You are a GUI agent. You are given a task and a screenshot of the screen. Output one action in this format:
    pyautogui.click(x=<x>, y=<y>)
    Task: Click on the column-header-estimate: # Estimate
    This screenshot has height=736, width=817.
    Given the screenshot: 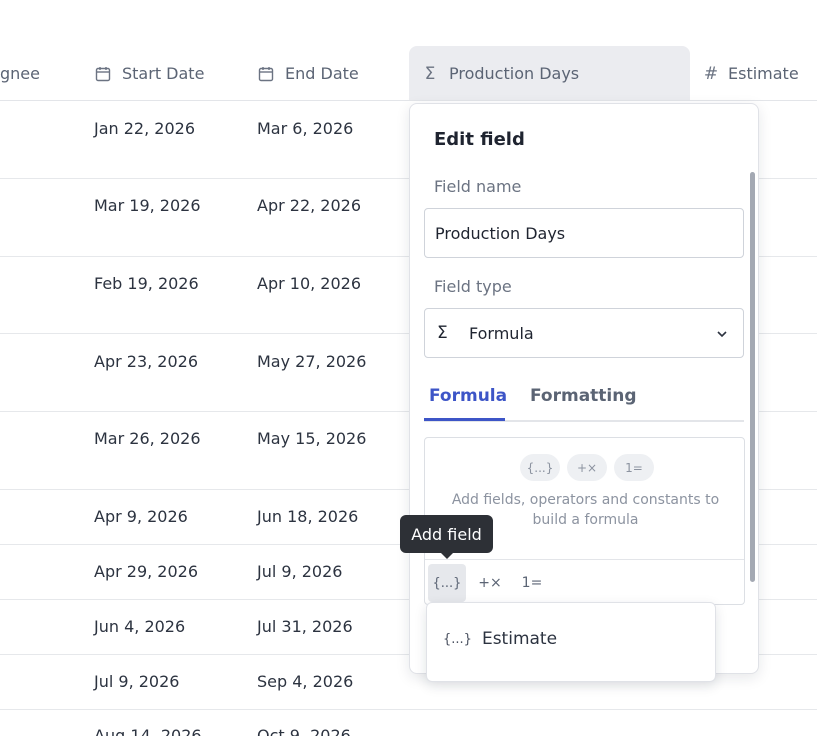 What is the action you would take?
    pyautogui.click(x=750, y=73)
    